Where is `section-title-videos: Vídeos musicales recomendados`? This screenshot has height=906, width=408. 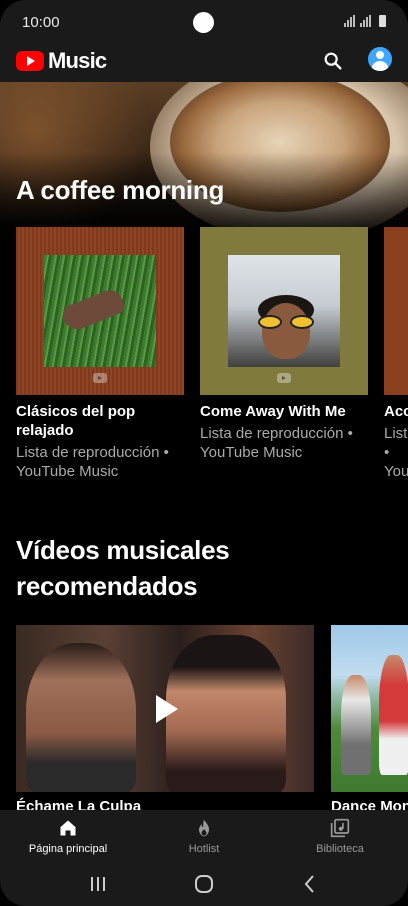
section-title-videos: Vídeos musicales recomendados is located at coordinates (123, 568).